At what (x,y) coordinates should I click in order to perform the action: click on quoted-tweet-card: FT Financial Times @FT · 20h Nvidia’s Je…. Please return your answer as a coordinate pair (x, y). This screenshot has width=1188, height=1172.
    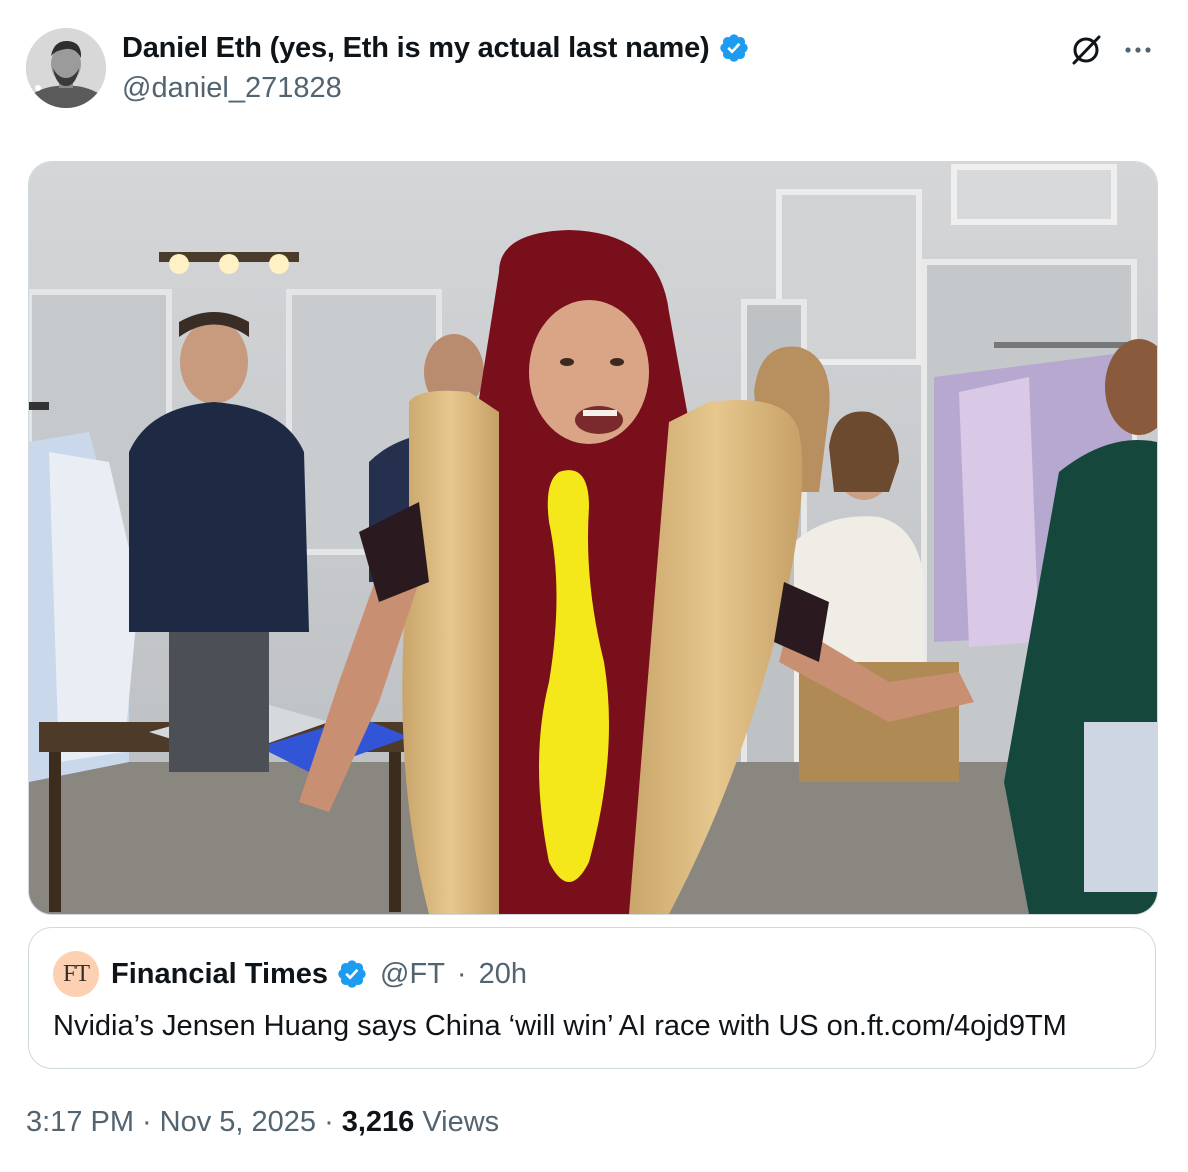
    Looking at the image, I should click on (592, 998).